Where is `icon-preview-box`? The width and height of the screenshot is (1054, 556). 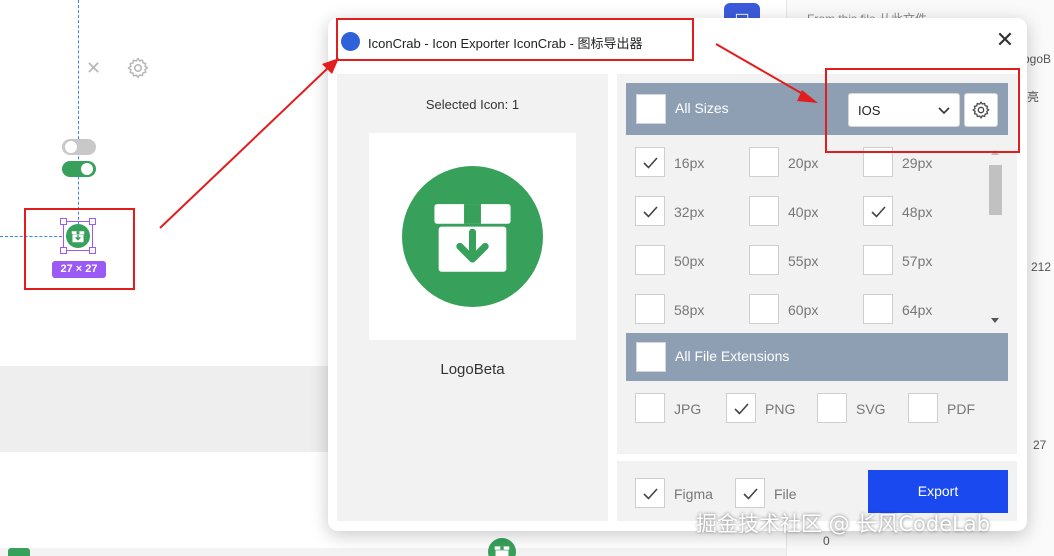 icon-preview-box is located at coordinates (472, 236).